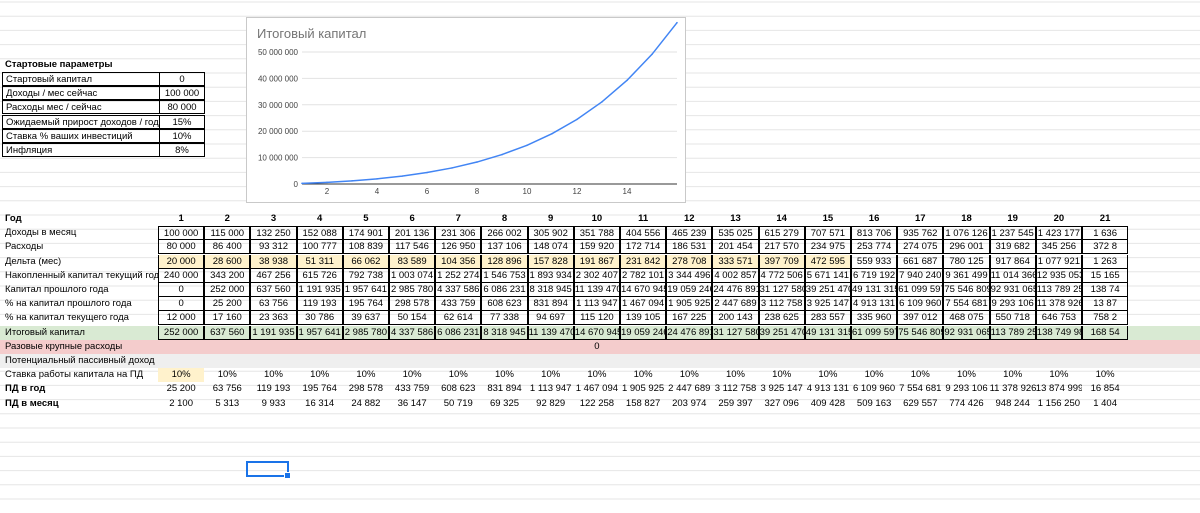 The width and height of the screenshot is (1200, 513). Describe the element at coordinates (781, 290) in the screenshot. I see `table-cell: 31 127 580` at that location.